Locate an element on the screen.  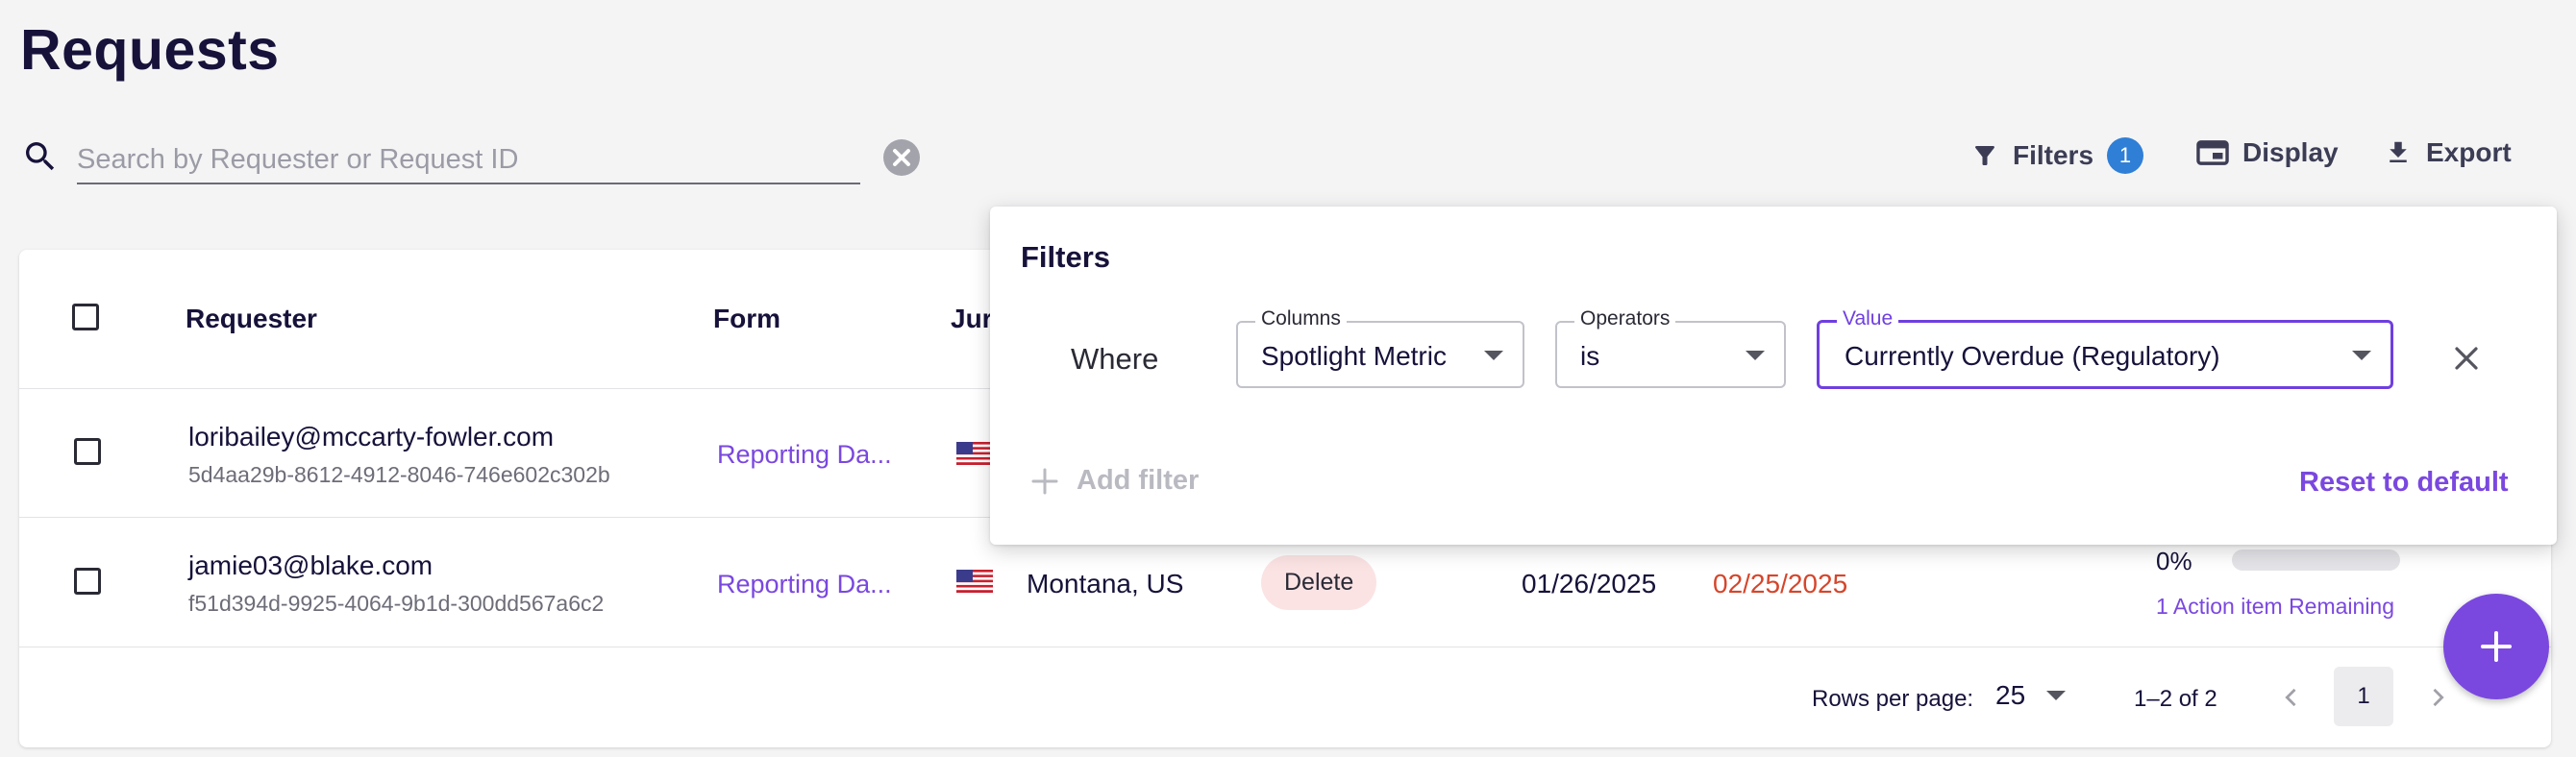
filters-button: Filters 1 is located at coordinates (2057, 155).